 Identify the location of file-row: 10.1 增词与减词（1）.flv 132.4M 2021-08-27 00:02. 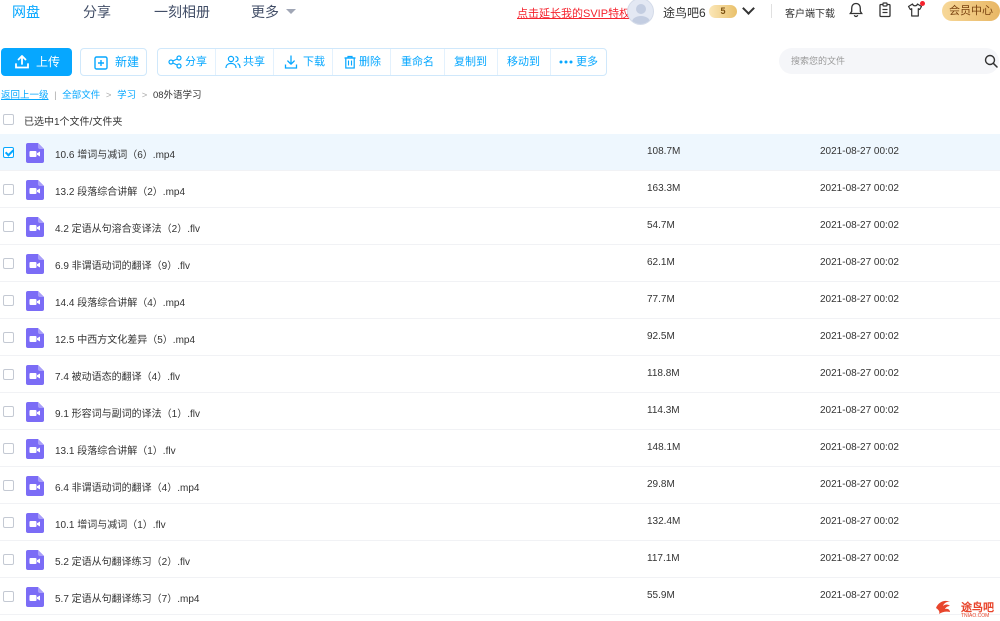
(500, 522).